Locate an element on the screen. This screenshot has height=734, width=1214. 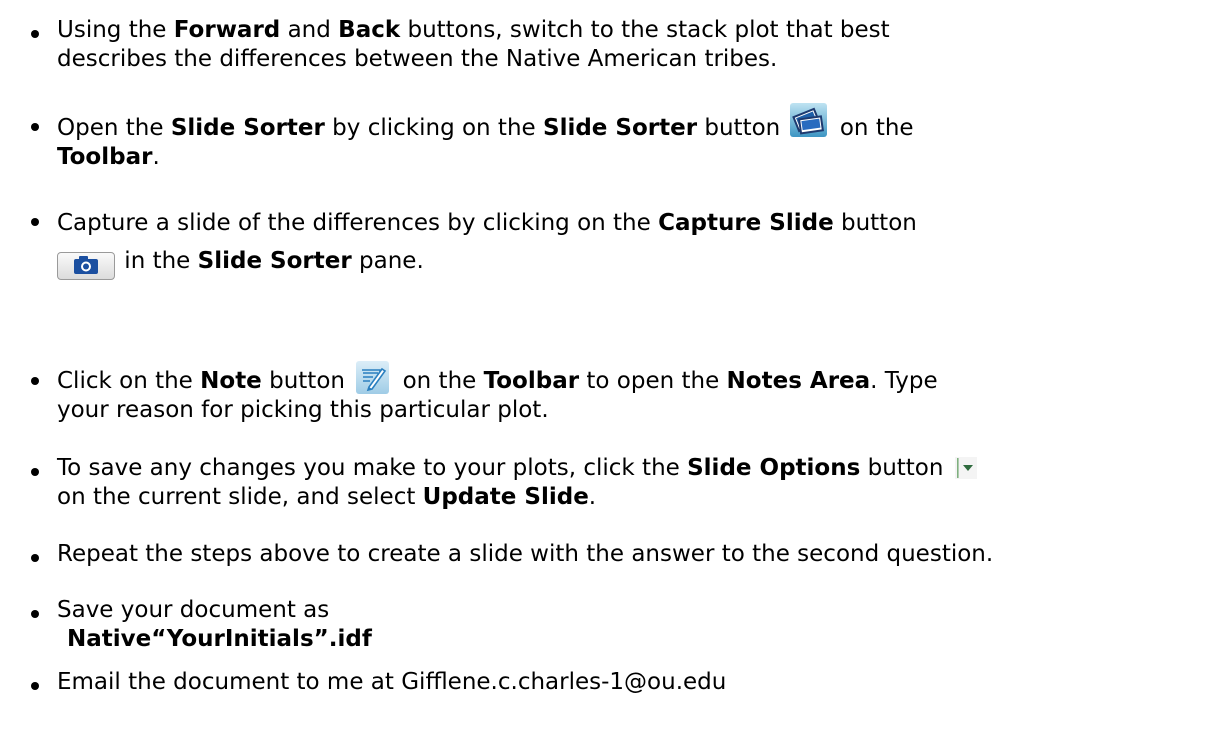
text-run: Using the is located at coordinates (115, 30).